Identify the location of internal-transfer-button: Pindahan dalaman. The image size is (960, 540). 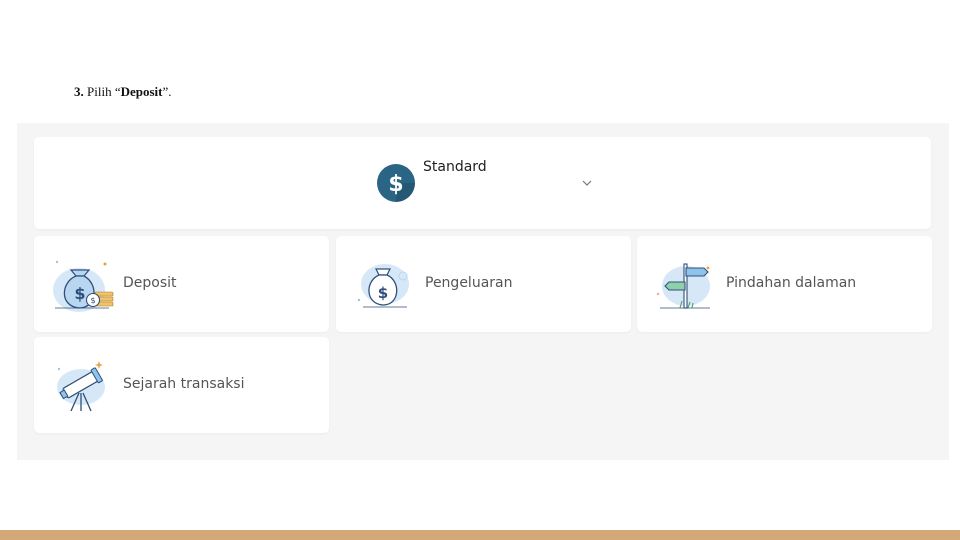
(784, 284).